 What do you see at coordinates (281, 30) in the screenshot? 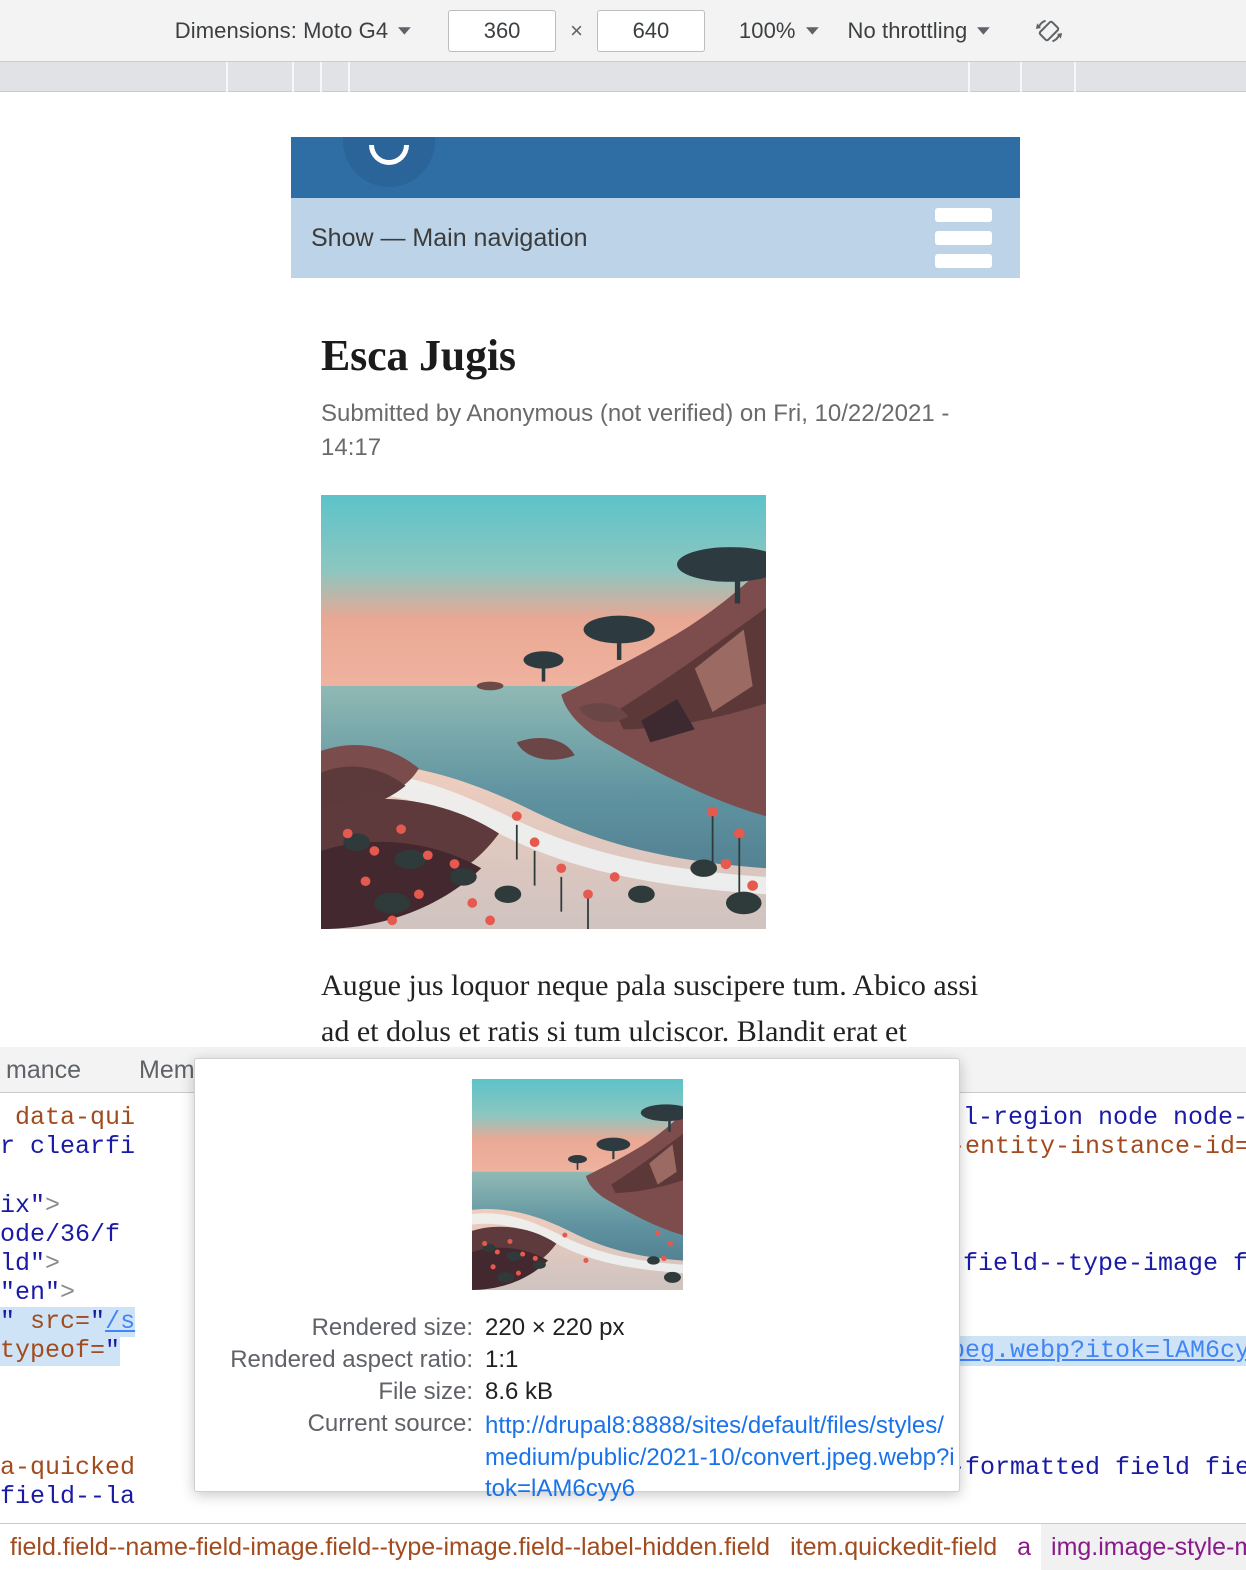
I see `device-selector-label: Dimensions: Moto G4` at bounding box center [281, 30].